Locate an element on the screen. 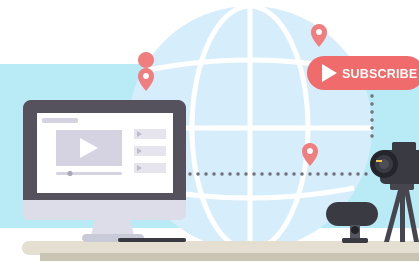 The image size is (419, 263). desk is located at coordinates (220, 251).